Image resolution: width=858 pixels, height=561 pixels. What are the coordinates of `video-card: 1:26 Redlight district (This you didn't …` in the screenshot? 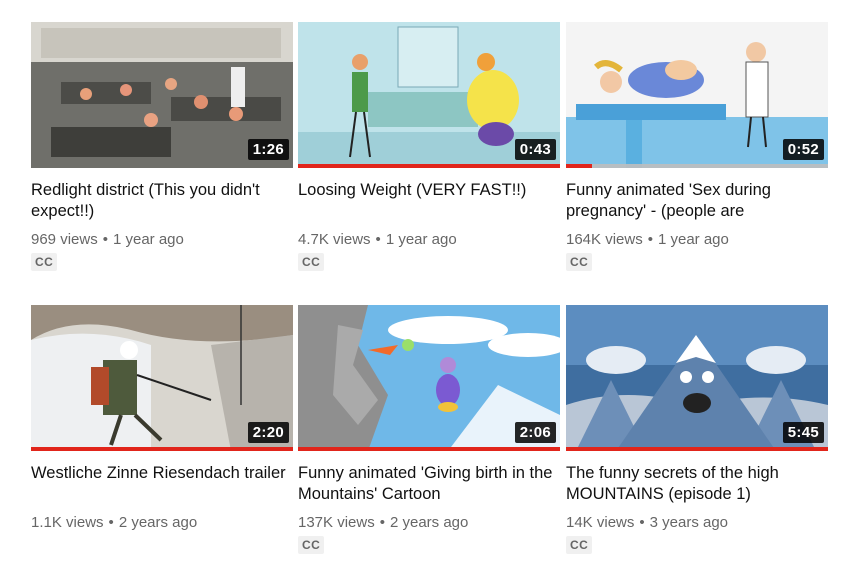 It's located at (162, 146).